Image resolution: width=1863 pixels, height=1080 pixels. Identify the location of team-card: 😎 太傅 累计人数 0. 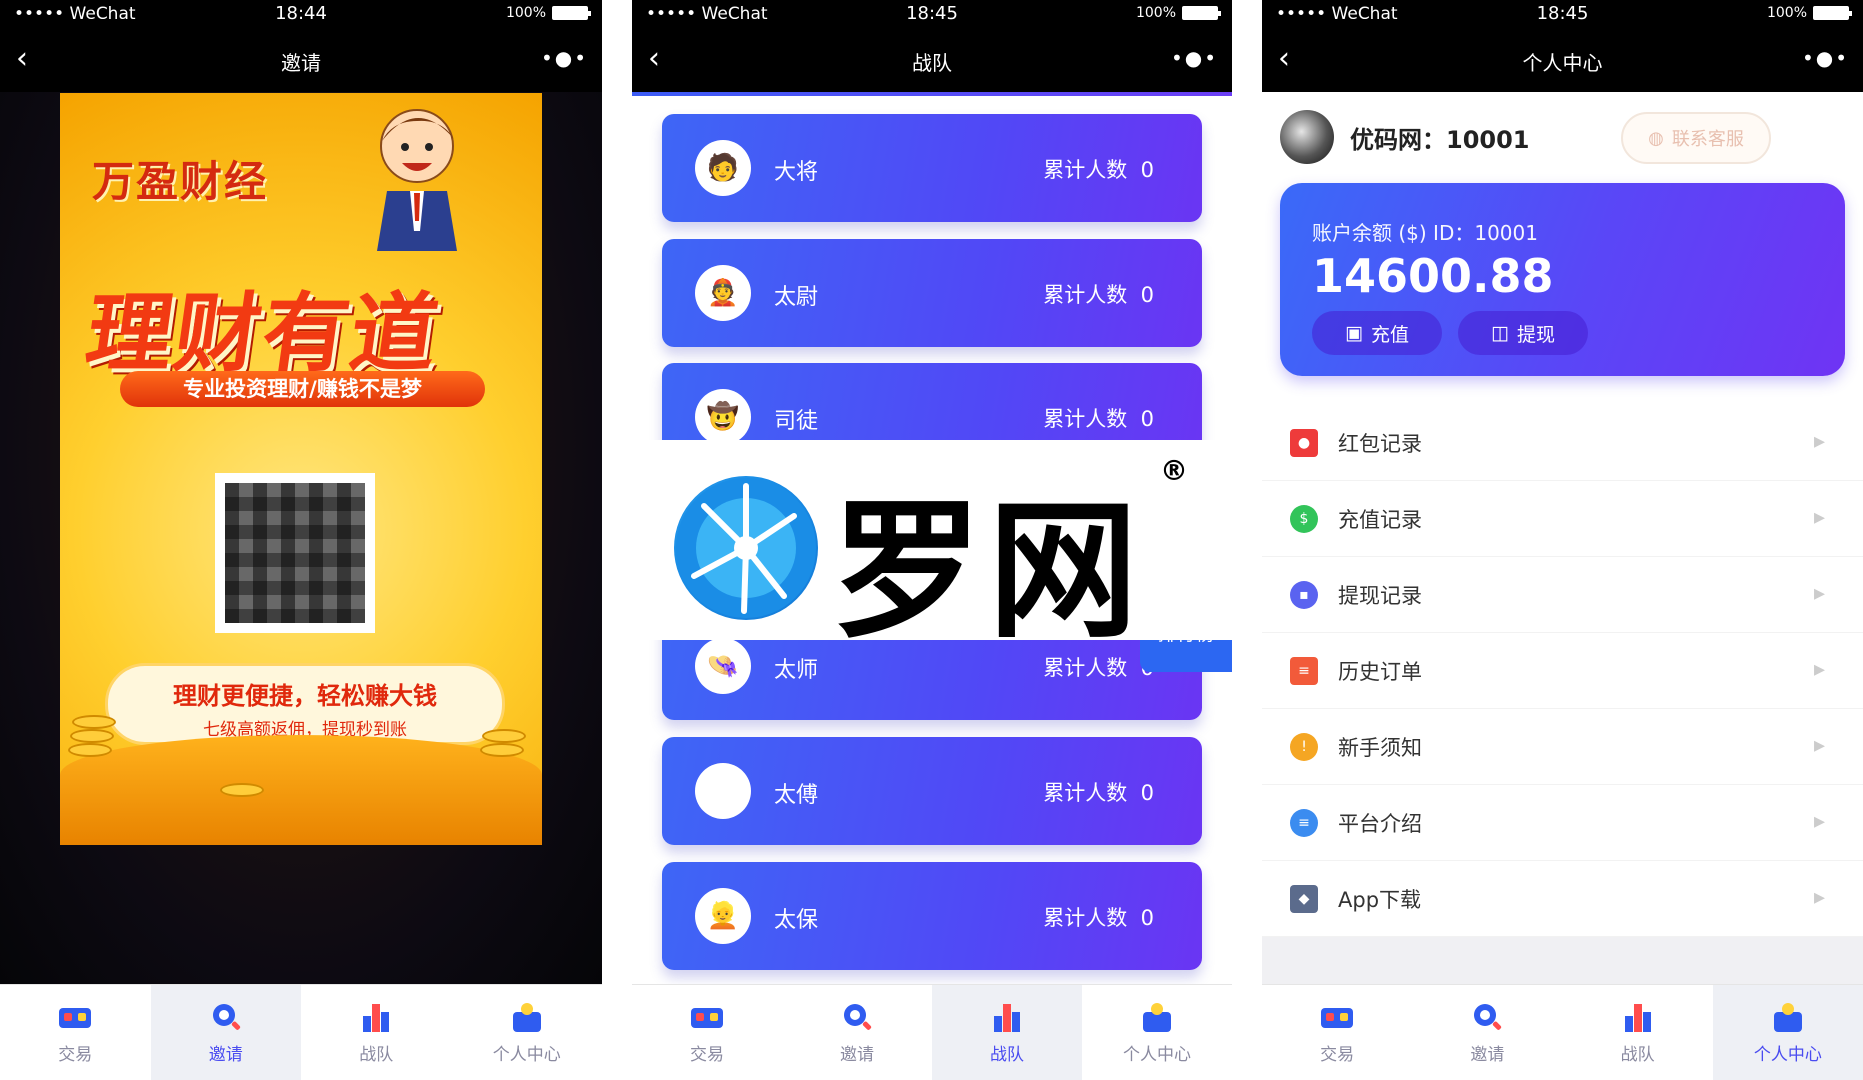
(932, 791).